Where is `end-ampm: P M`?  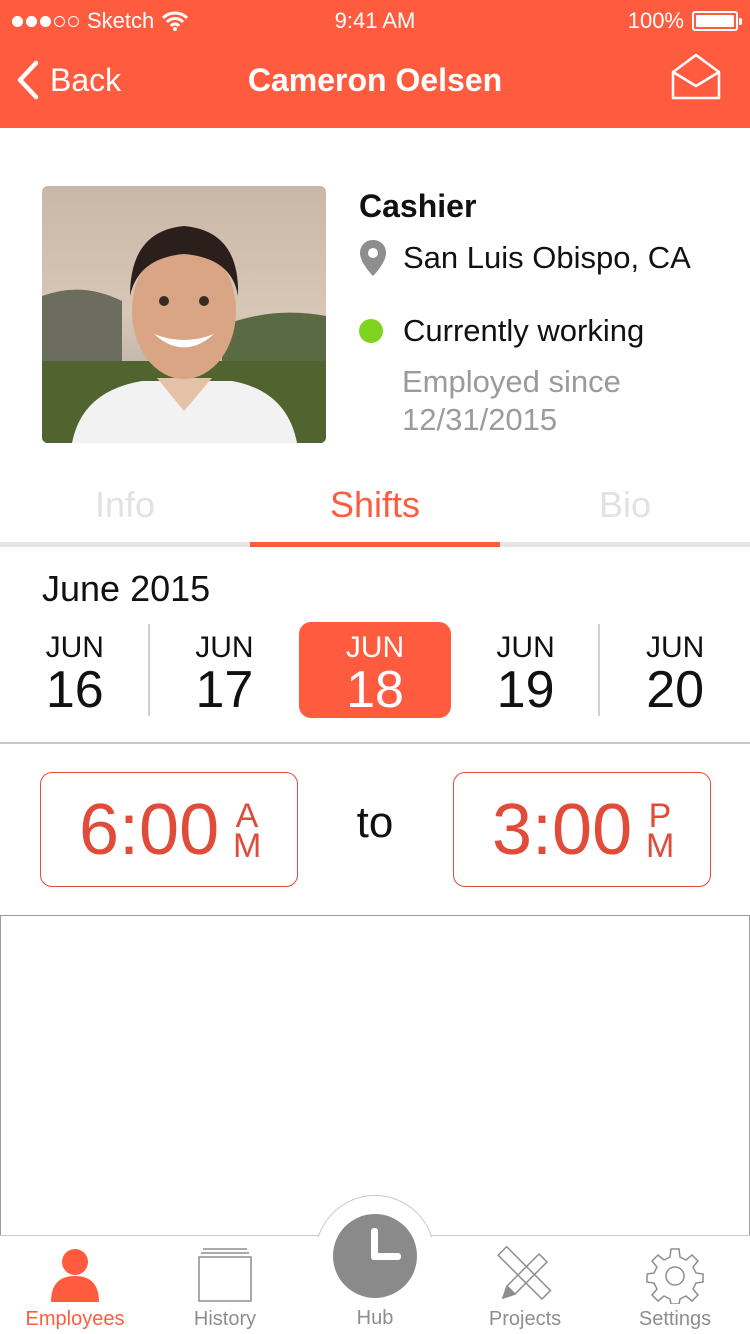
end-ampm: P M is located at coordinates (660, 832).